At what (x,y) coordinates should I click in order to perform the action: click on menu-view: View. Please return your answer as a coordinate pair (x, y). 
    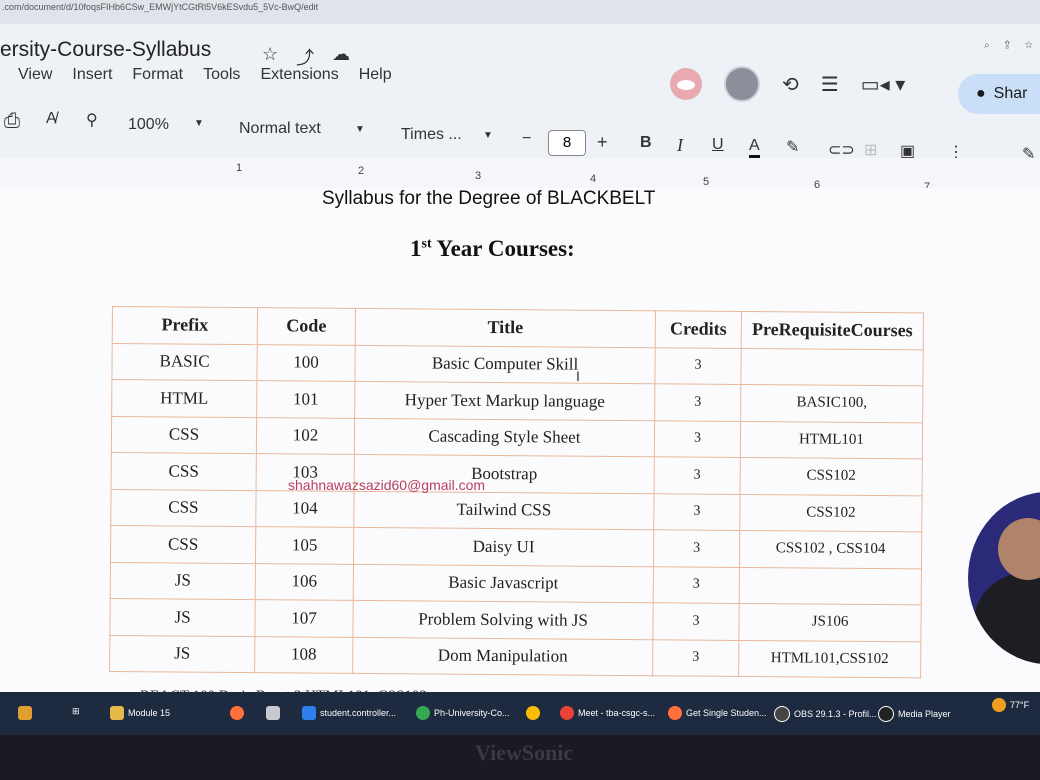
    Looking at the image, I should click on (35, 75).